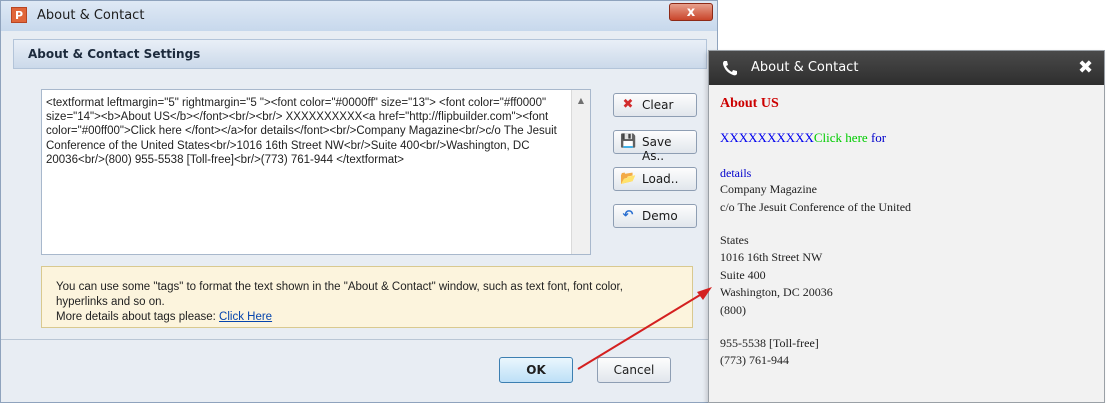 This screenshot has height=403, width=1107. Describe the element at coordinates (136, 317) in the screenshot. I see `info-tags-prefix: More details about tags please:` at that location.